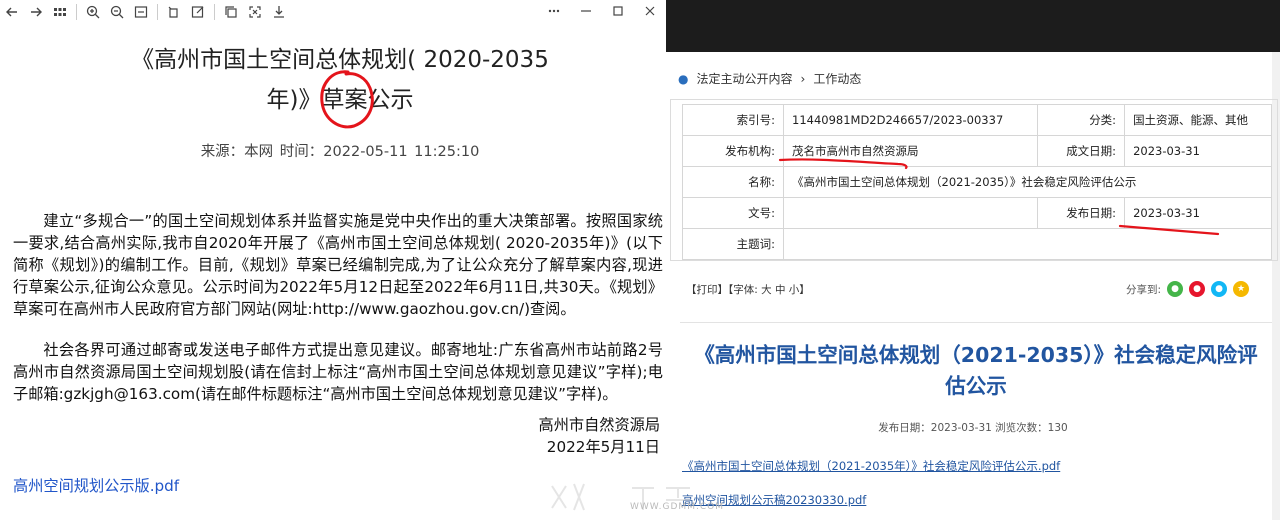 The width and height of the screenshot is (1280, 520). I want to click on minimize-icon, so click(586, 11).